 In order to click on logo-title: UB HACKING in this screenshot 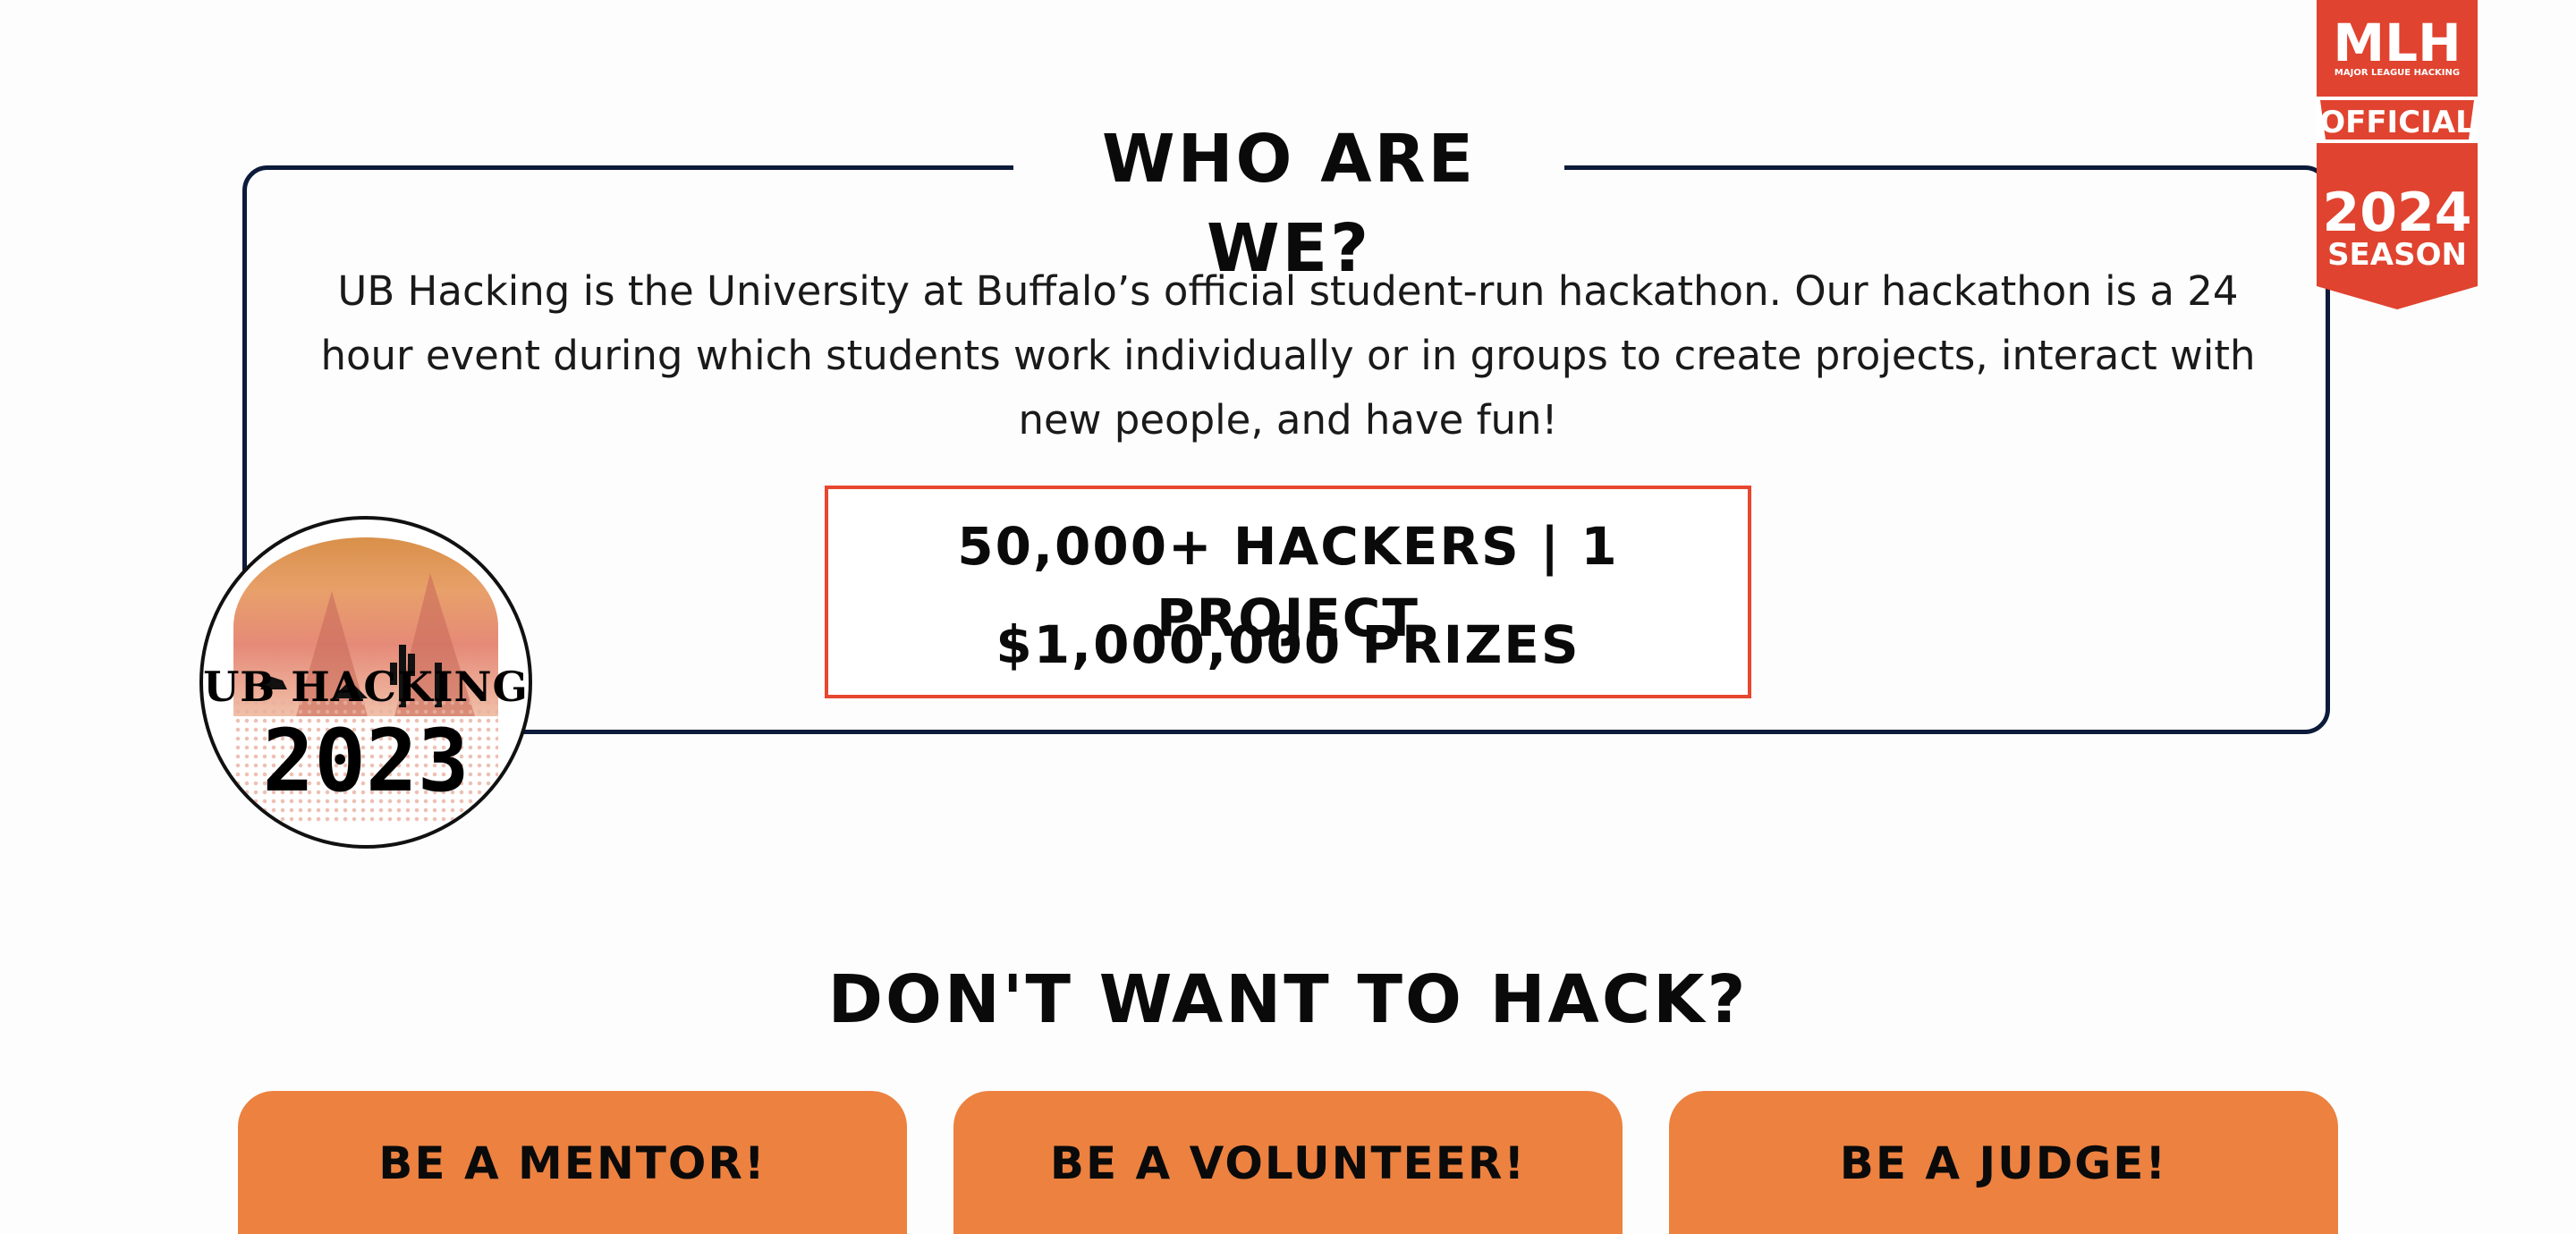, I will do `click(366, 687)`.